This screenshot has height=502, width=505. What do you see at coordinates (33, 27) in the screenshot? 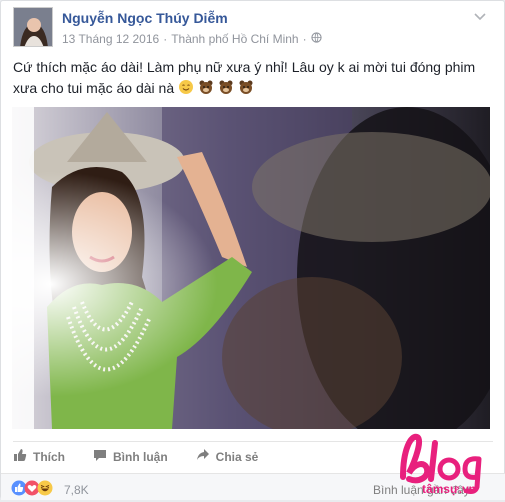
I see `author-avatar` at bounding box center [33, 27].